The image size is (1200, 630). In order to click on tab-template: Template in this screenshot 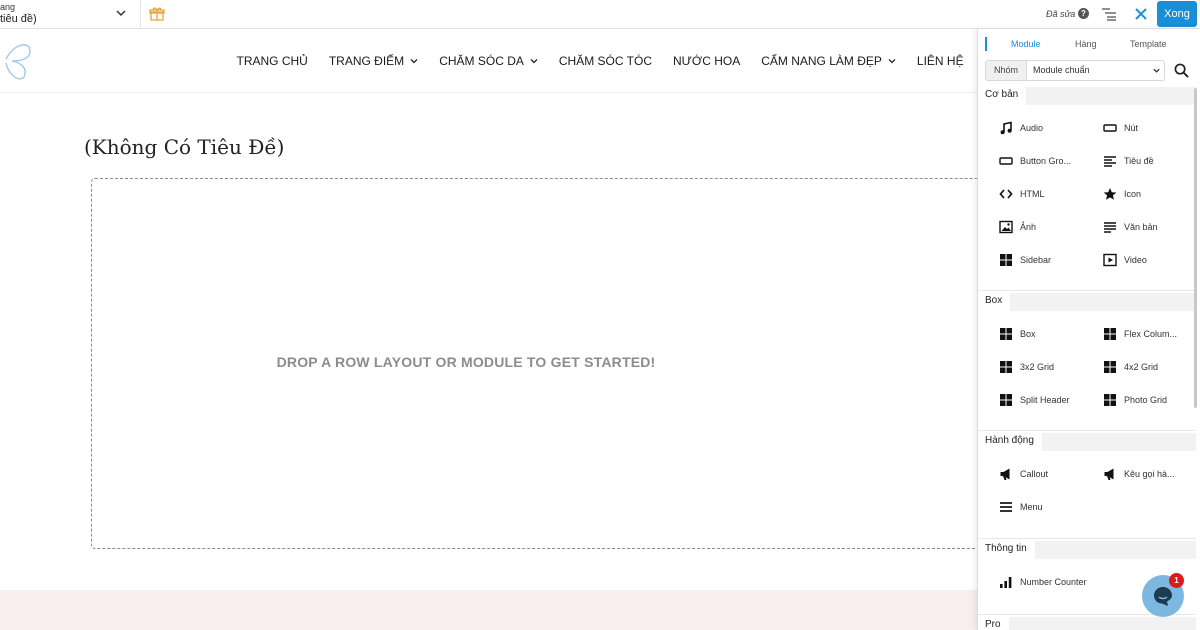, I will do `click(1148, 44)`.